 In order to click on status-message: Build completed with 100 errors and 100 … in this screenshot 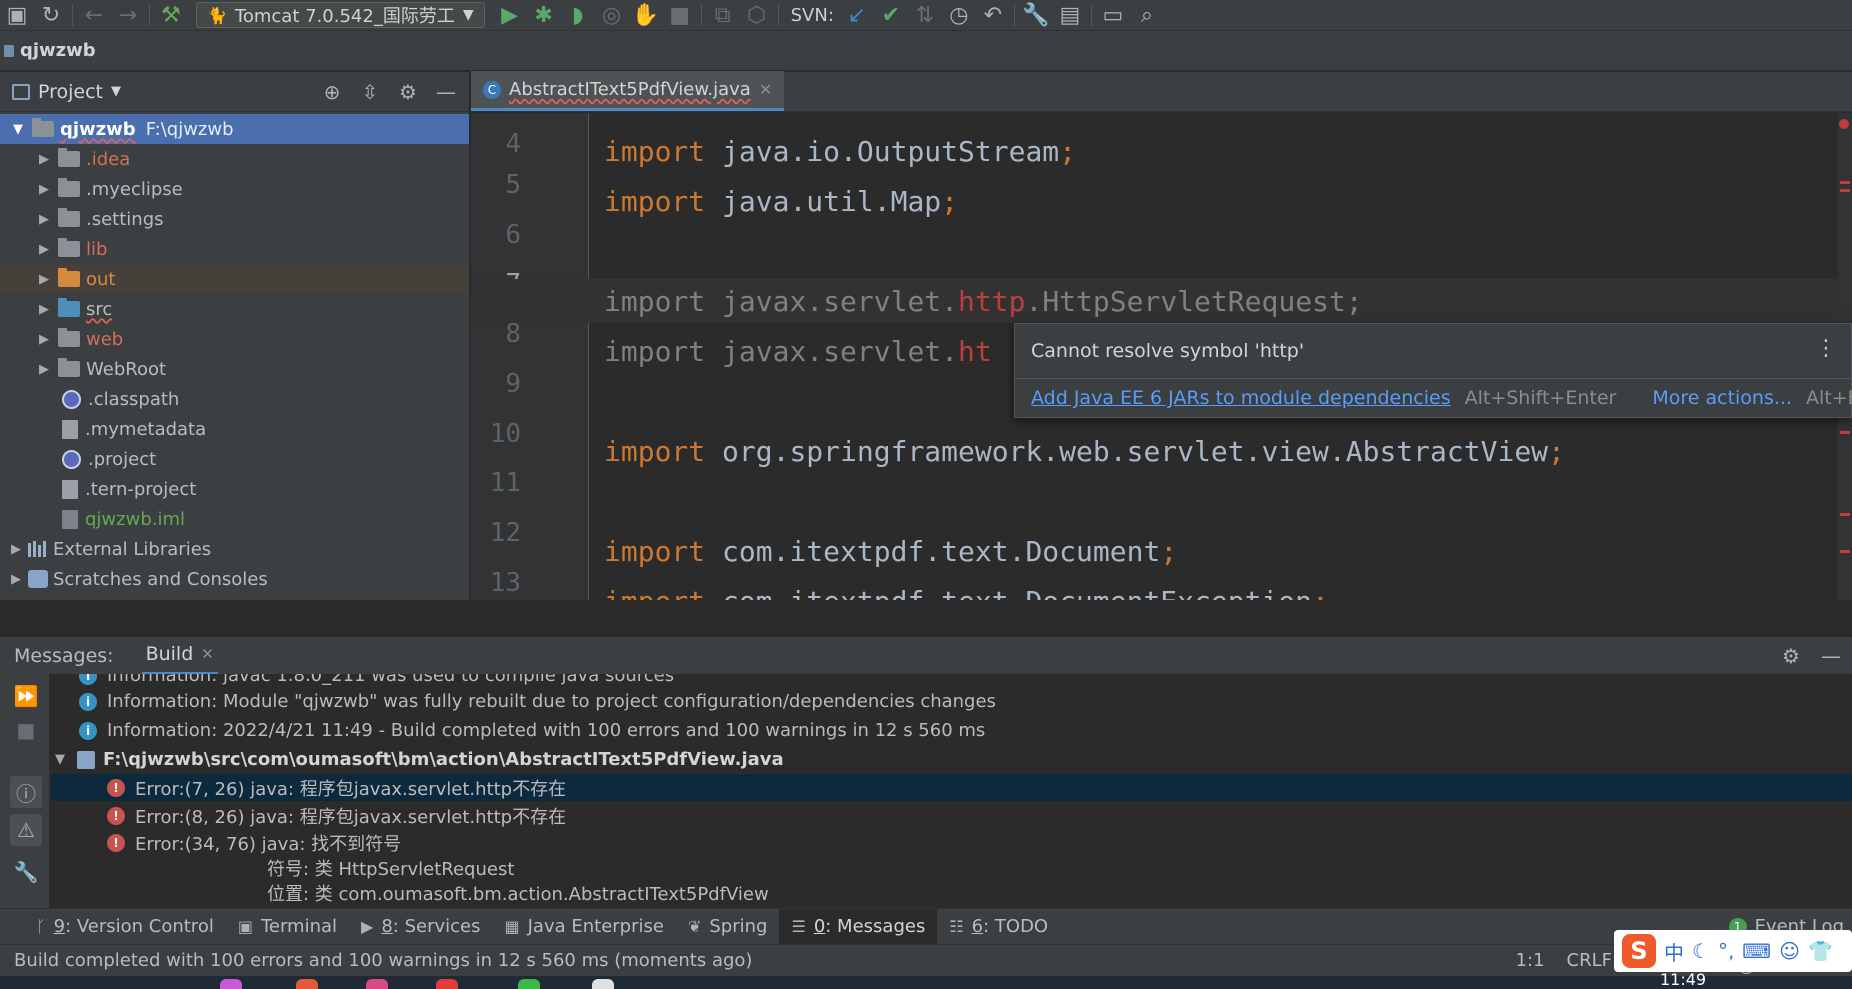, I will do `click(383, 960)`.